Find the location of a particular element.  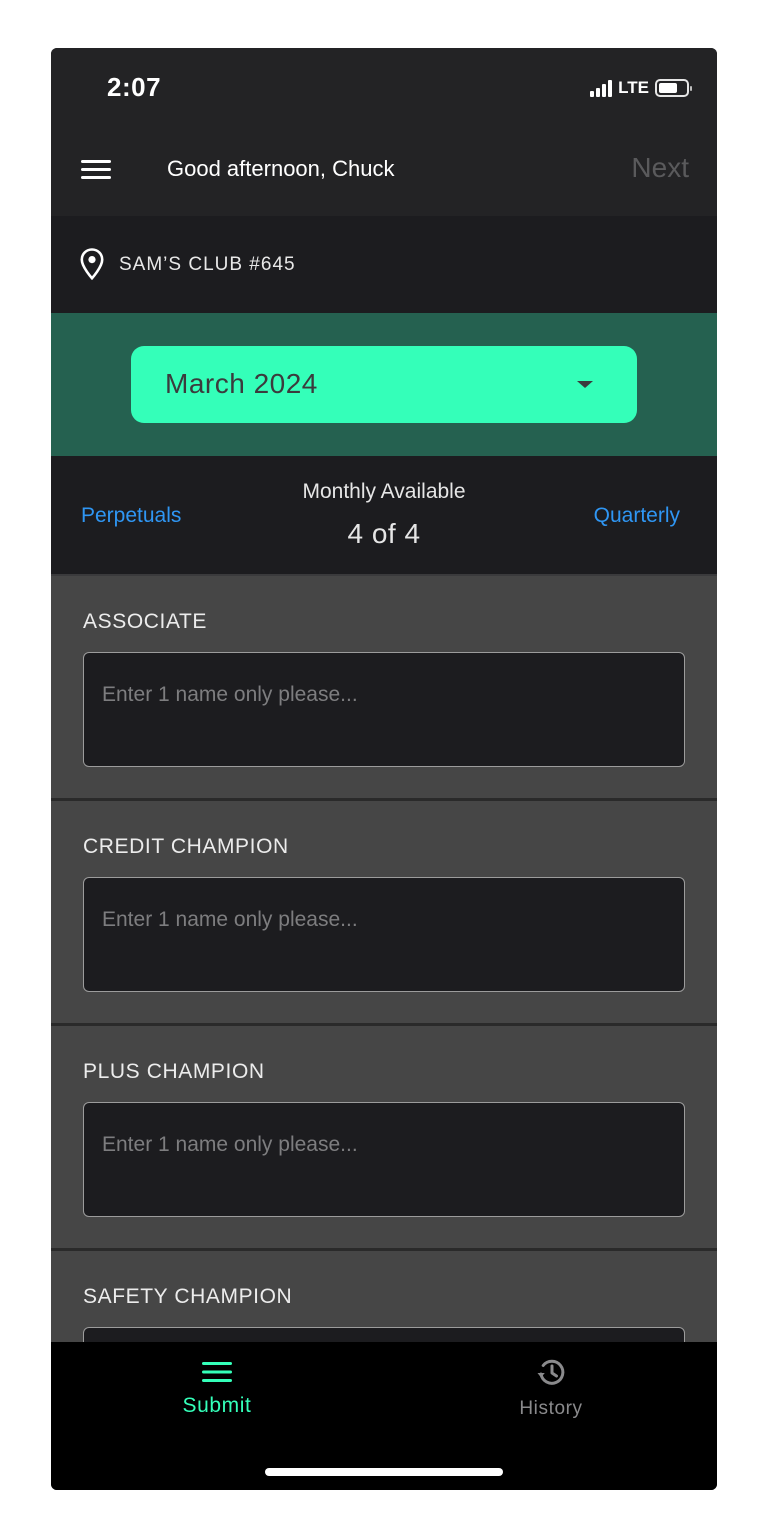

section-plus-champion: PLUS CHAMPION is located at coordinates (384, 1138).